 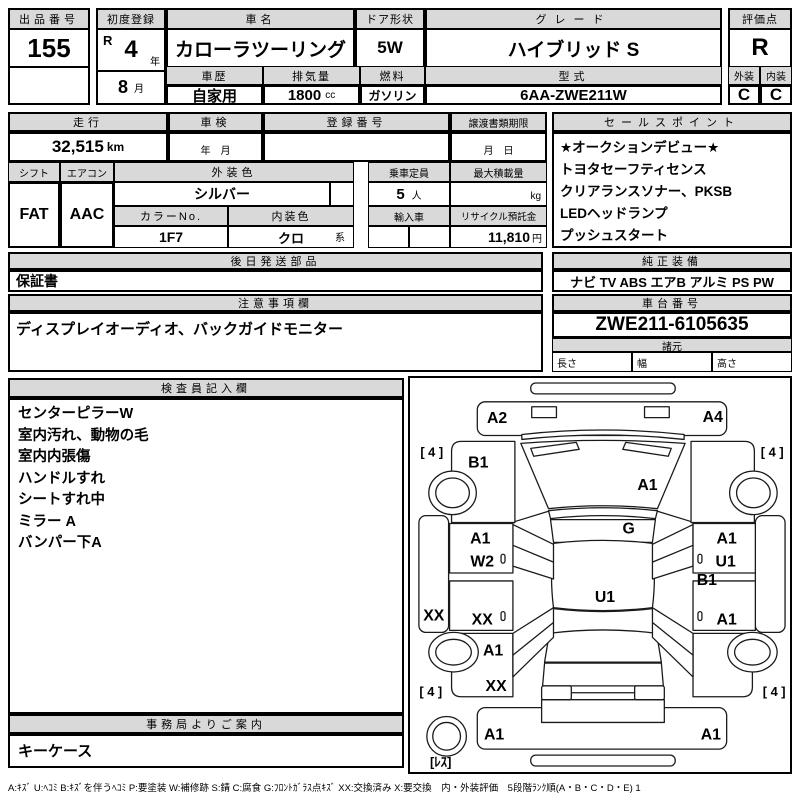 What do you see at coordinates (498, 122) in the screenshot?
I see `transfer-label: 譲渡書類期限` at bounding box center [498, 122].